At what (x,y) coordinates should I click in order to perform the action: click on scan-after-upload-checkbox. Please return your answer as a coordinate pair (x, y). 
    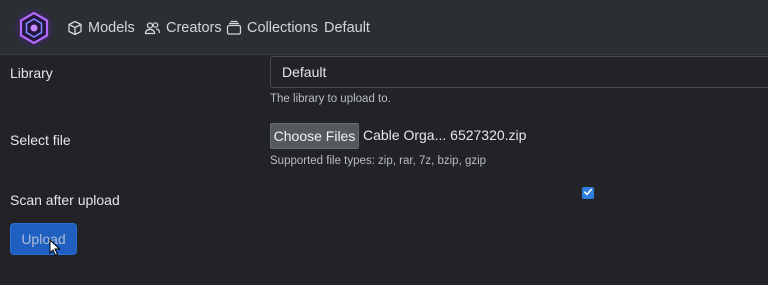
    Looking at the image, I should click on (588, 193).